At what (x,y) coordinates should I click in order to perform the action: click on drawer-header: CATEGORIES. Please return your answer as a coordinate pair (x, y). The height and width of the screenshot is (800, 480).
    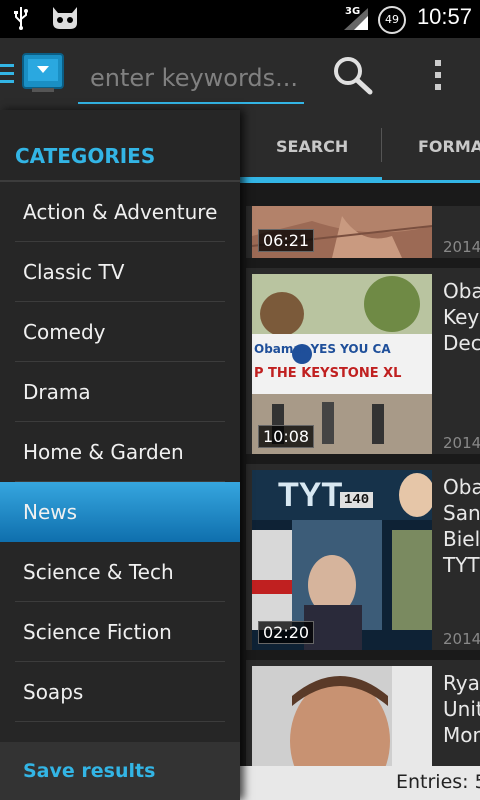
    Looking at the image, I should click on (120, 146).